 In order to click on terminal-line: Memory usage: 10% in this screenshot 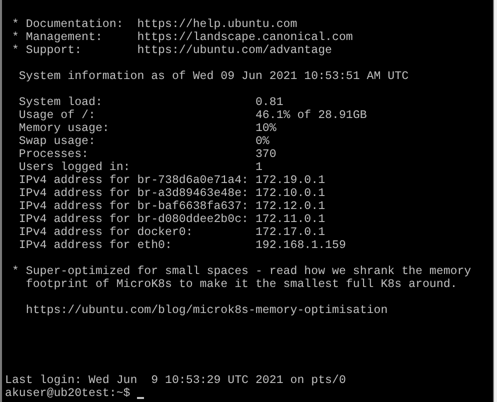, I will do `click(147, 128)`.